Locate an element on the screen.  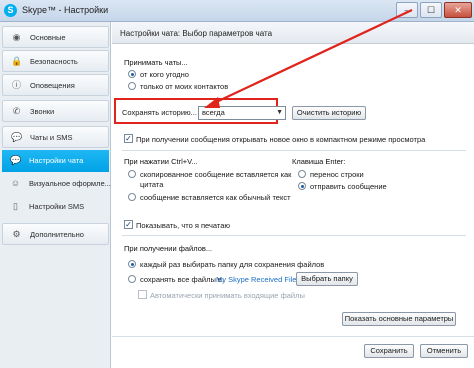
sidebar-item-notifications: ⓘ Оповещения is located at coordinates (55, 85).